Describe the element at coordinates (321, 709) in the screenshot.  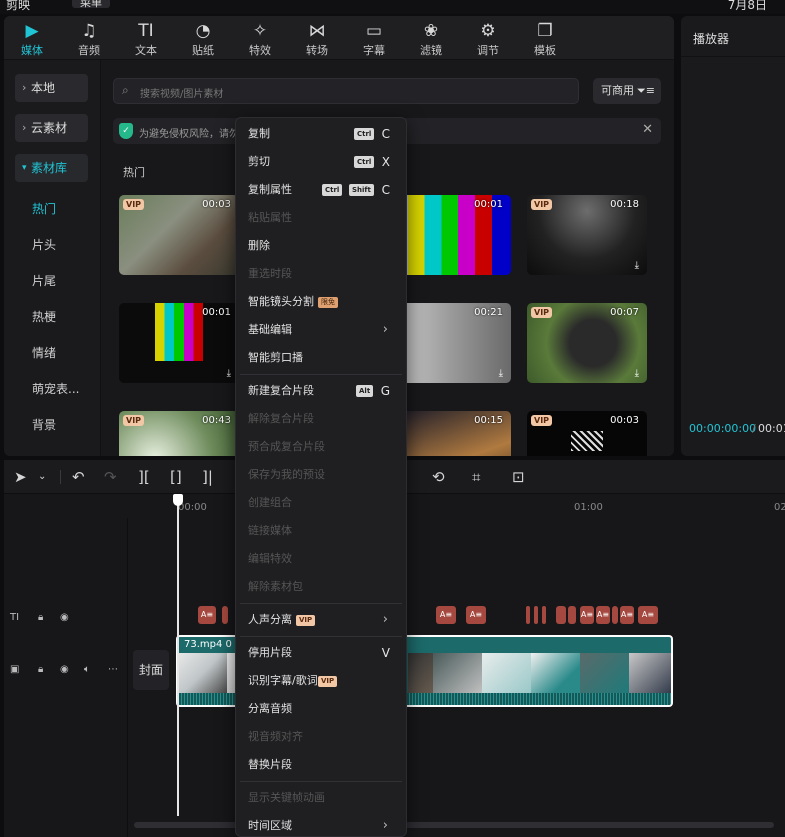
I see `menu-item: 分离音频` at that location.